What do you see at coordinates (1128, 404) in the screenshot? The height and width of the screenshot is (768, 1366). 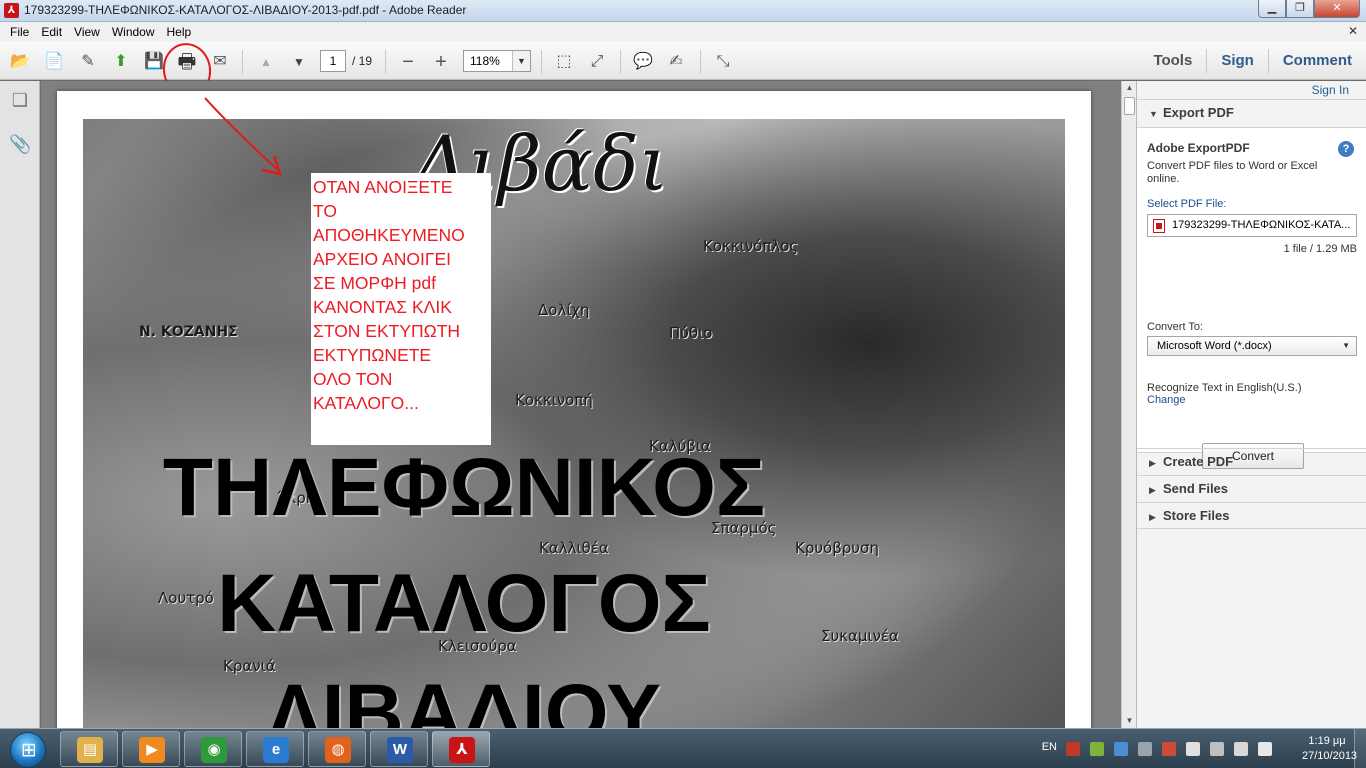 I see `vertical-scrollbar: ▲ ▼` at bounding box center [1128, 404].